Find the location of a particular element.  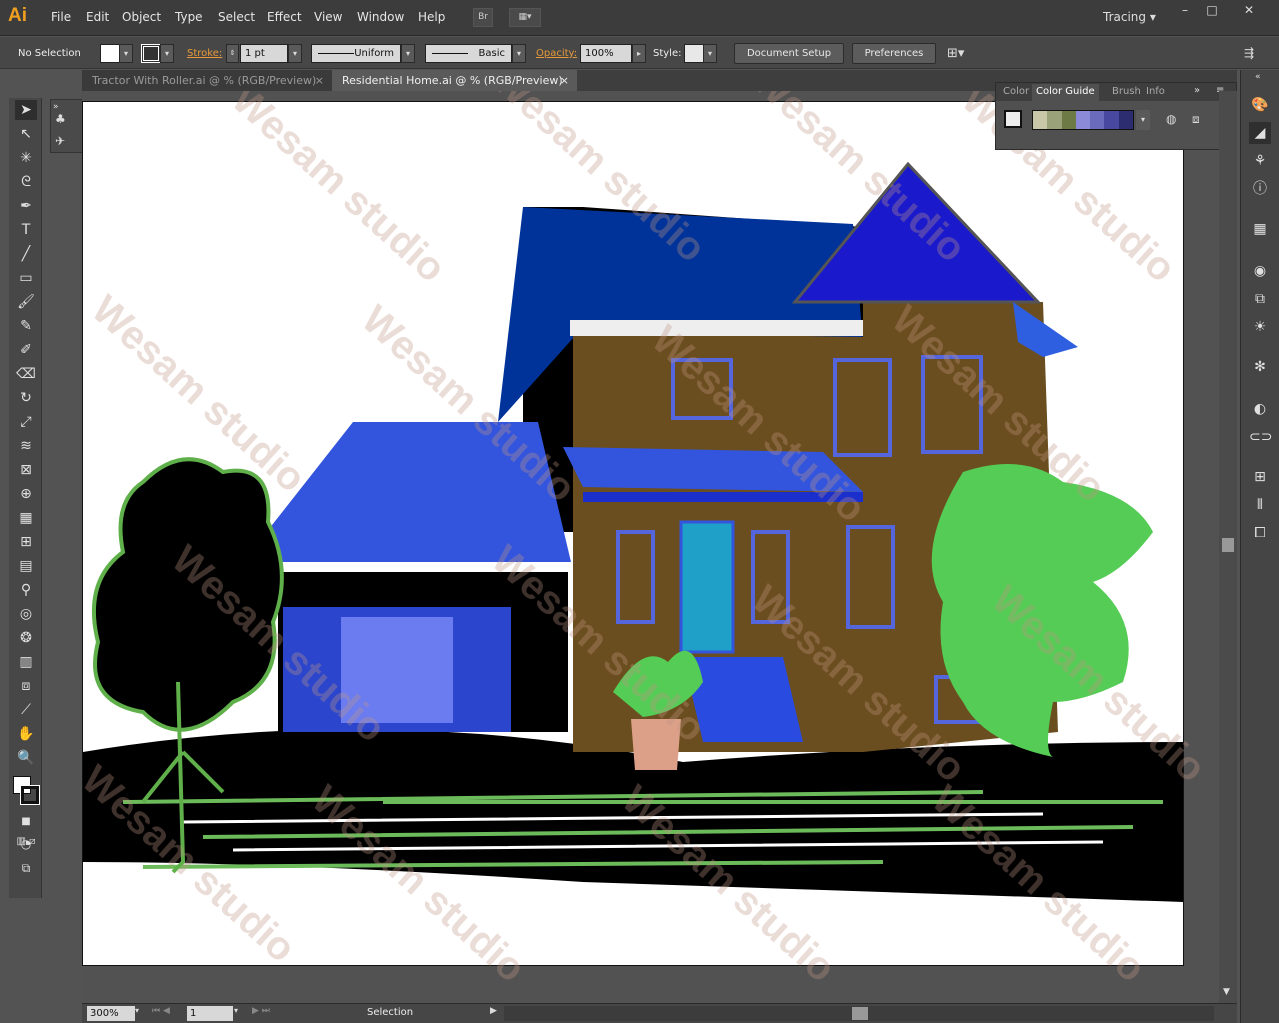

zoom-dropdown: ▾ is located at coordinates (140, 1013).